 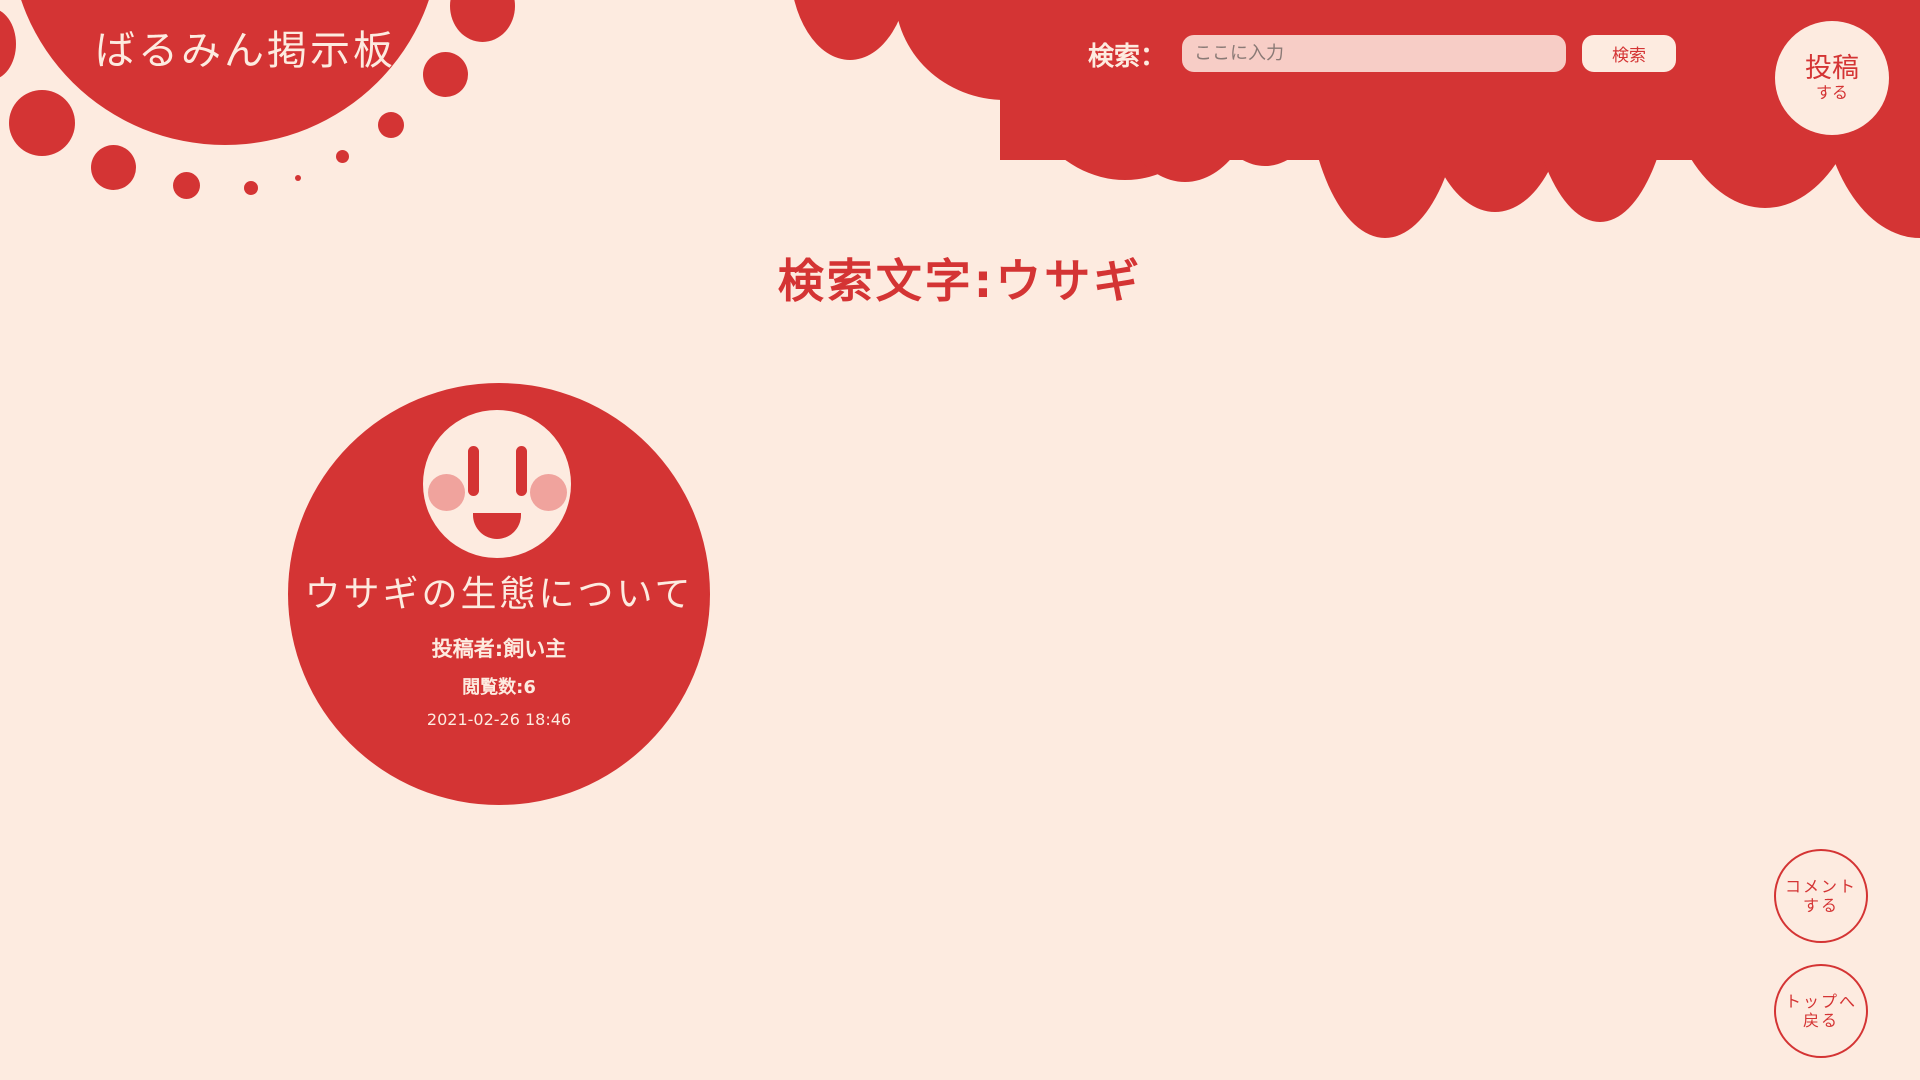 What do you see at coordinates (499, 687) in the screenshot?
I see `post-views: 閲覧数:6` at bounding box center [499, 687].